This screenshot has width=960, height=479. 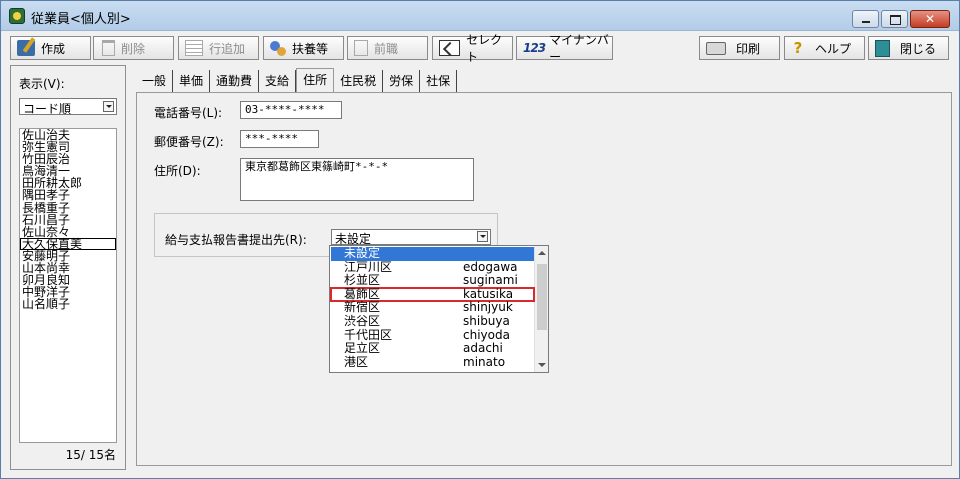 What do you see at coordinates (432, 321) in the screenshot?
I see `dropdown-option: 渋谷区 shibuya` at bounding box center [432, 321].